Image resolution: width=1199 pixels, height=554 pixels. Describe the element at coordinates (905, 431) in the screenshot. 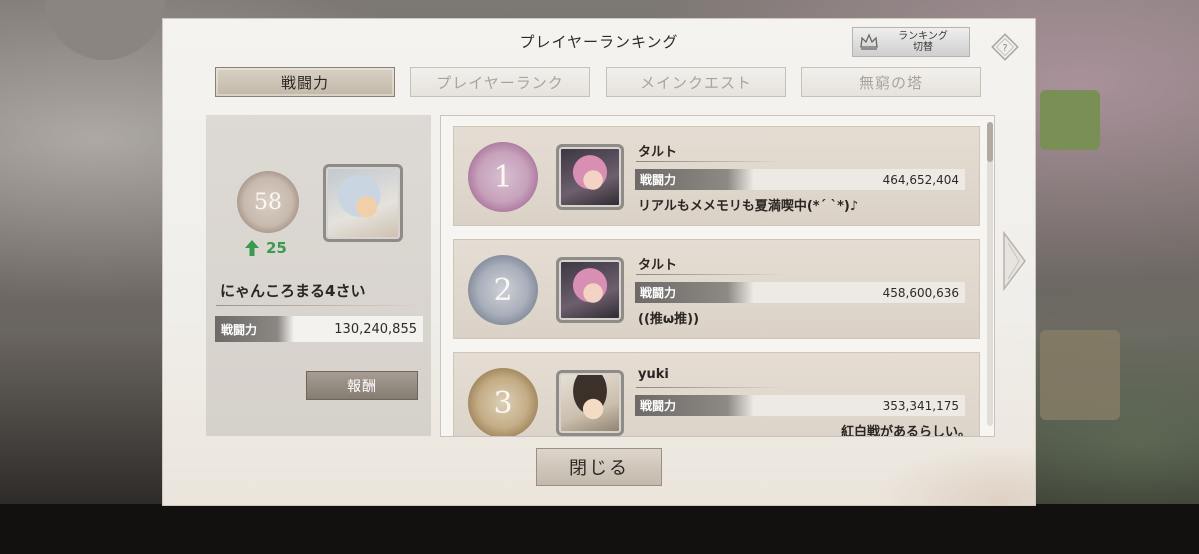

I see `player-comment: 紅白戦があるらしい。` at that location.